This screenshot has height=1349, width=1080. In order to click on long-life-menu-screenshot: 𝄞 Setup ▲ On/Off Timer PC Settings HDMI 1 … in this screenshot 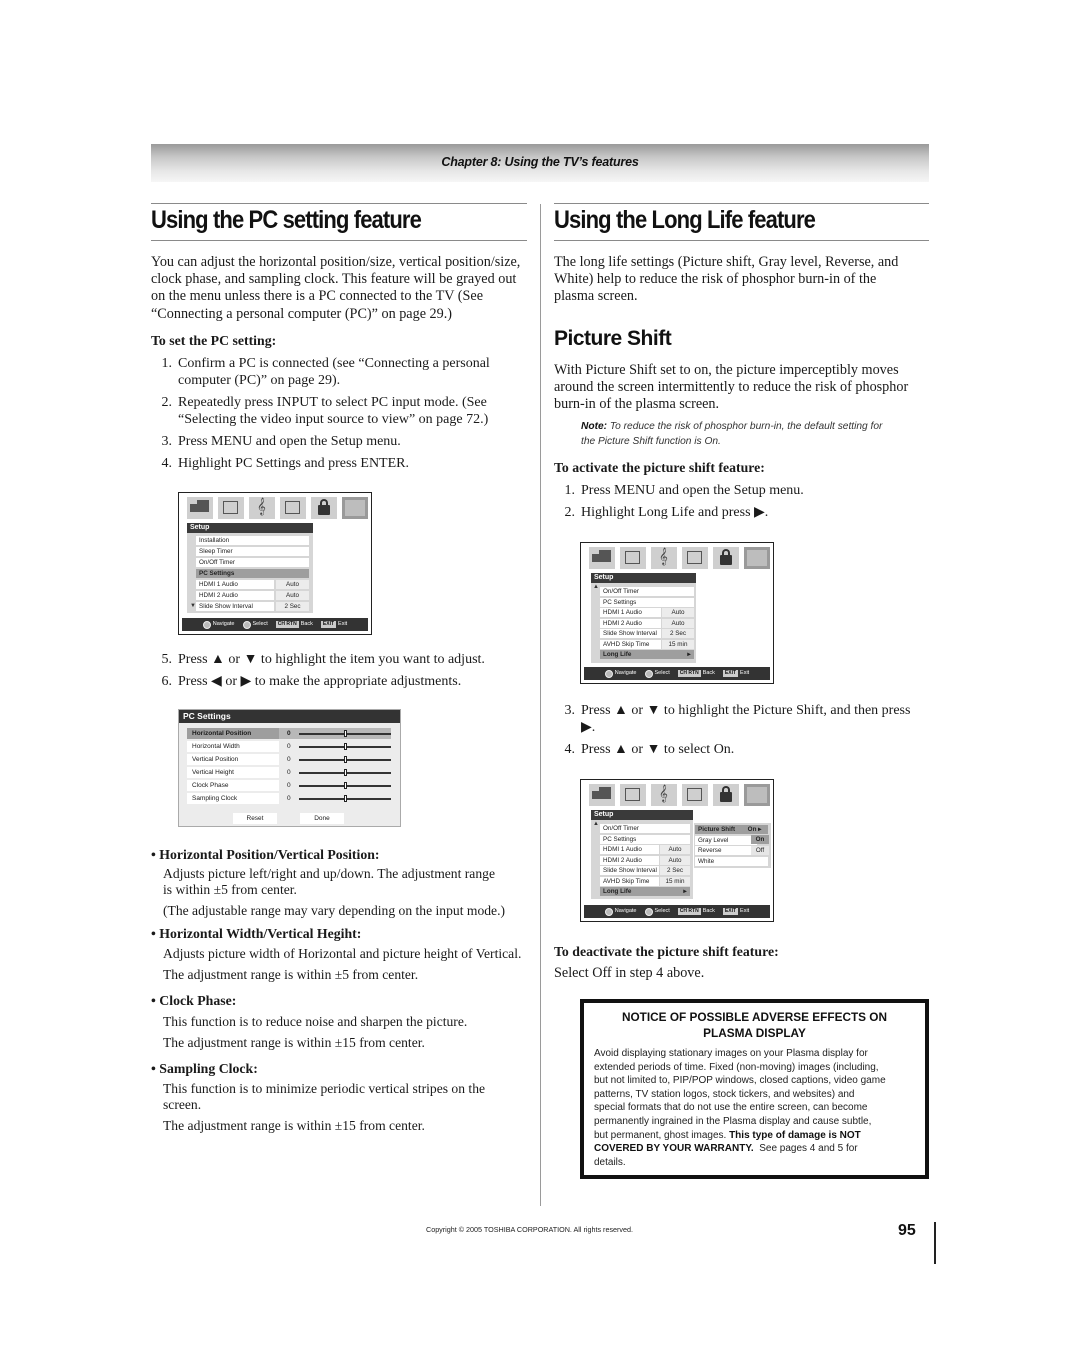, I will do `click(677, 613)`.